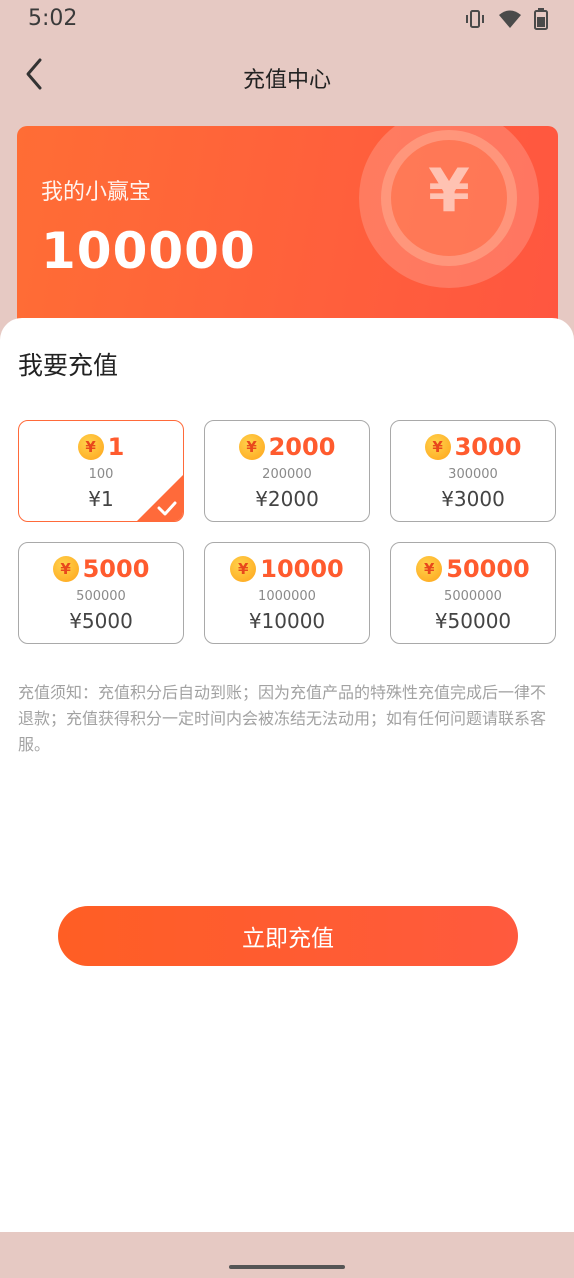  What do you see at coordinates (541, 19) in the screenshot?
I see `battery-icon` at bounding box center [541, 19].